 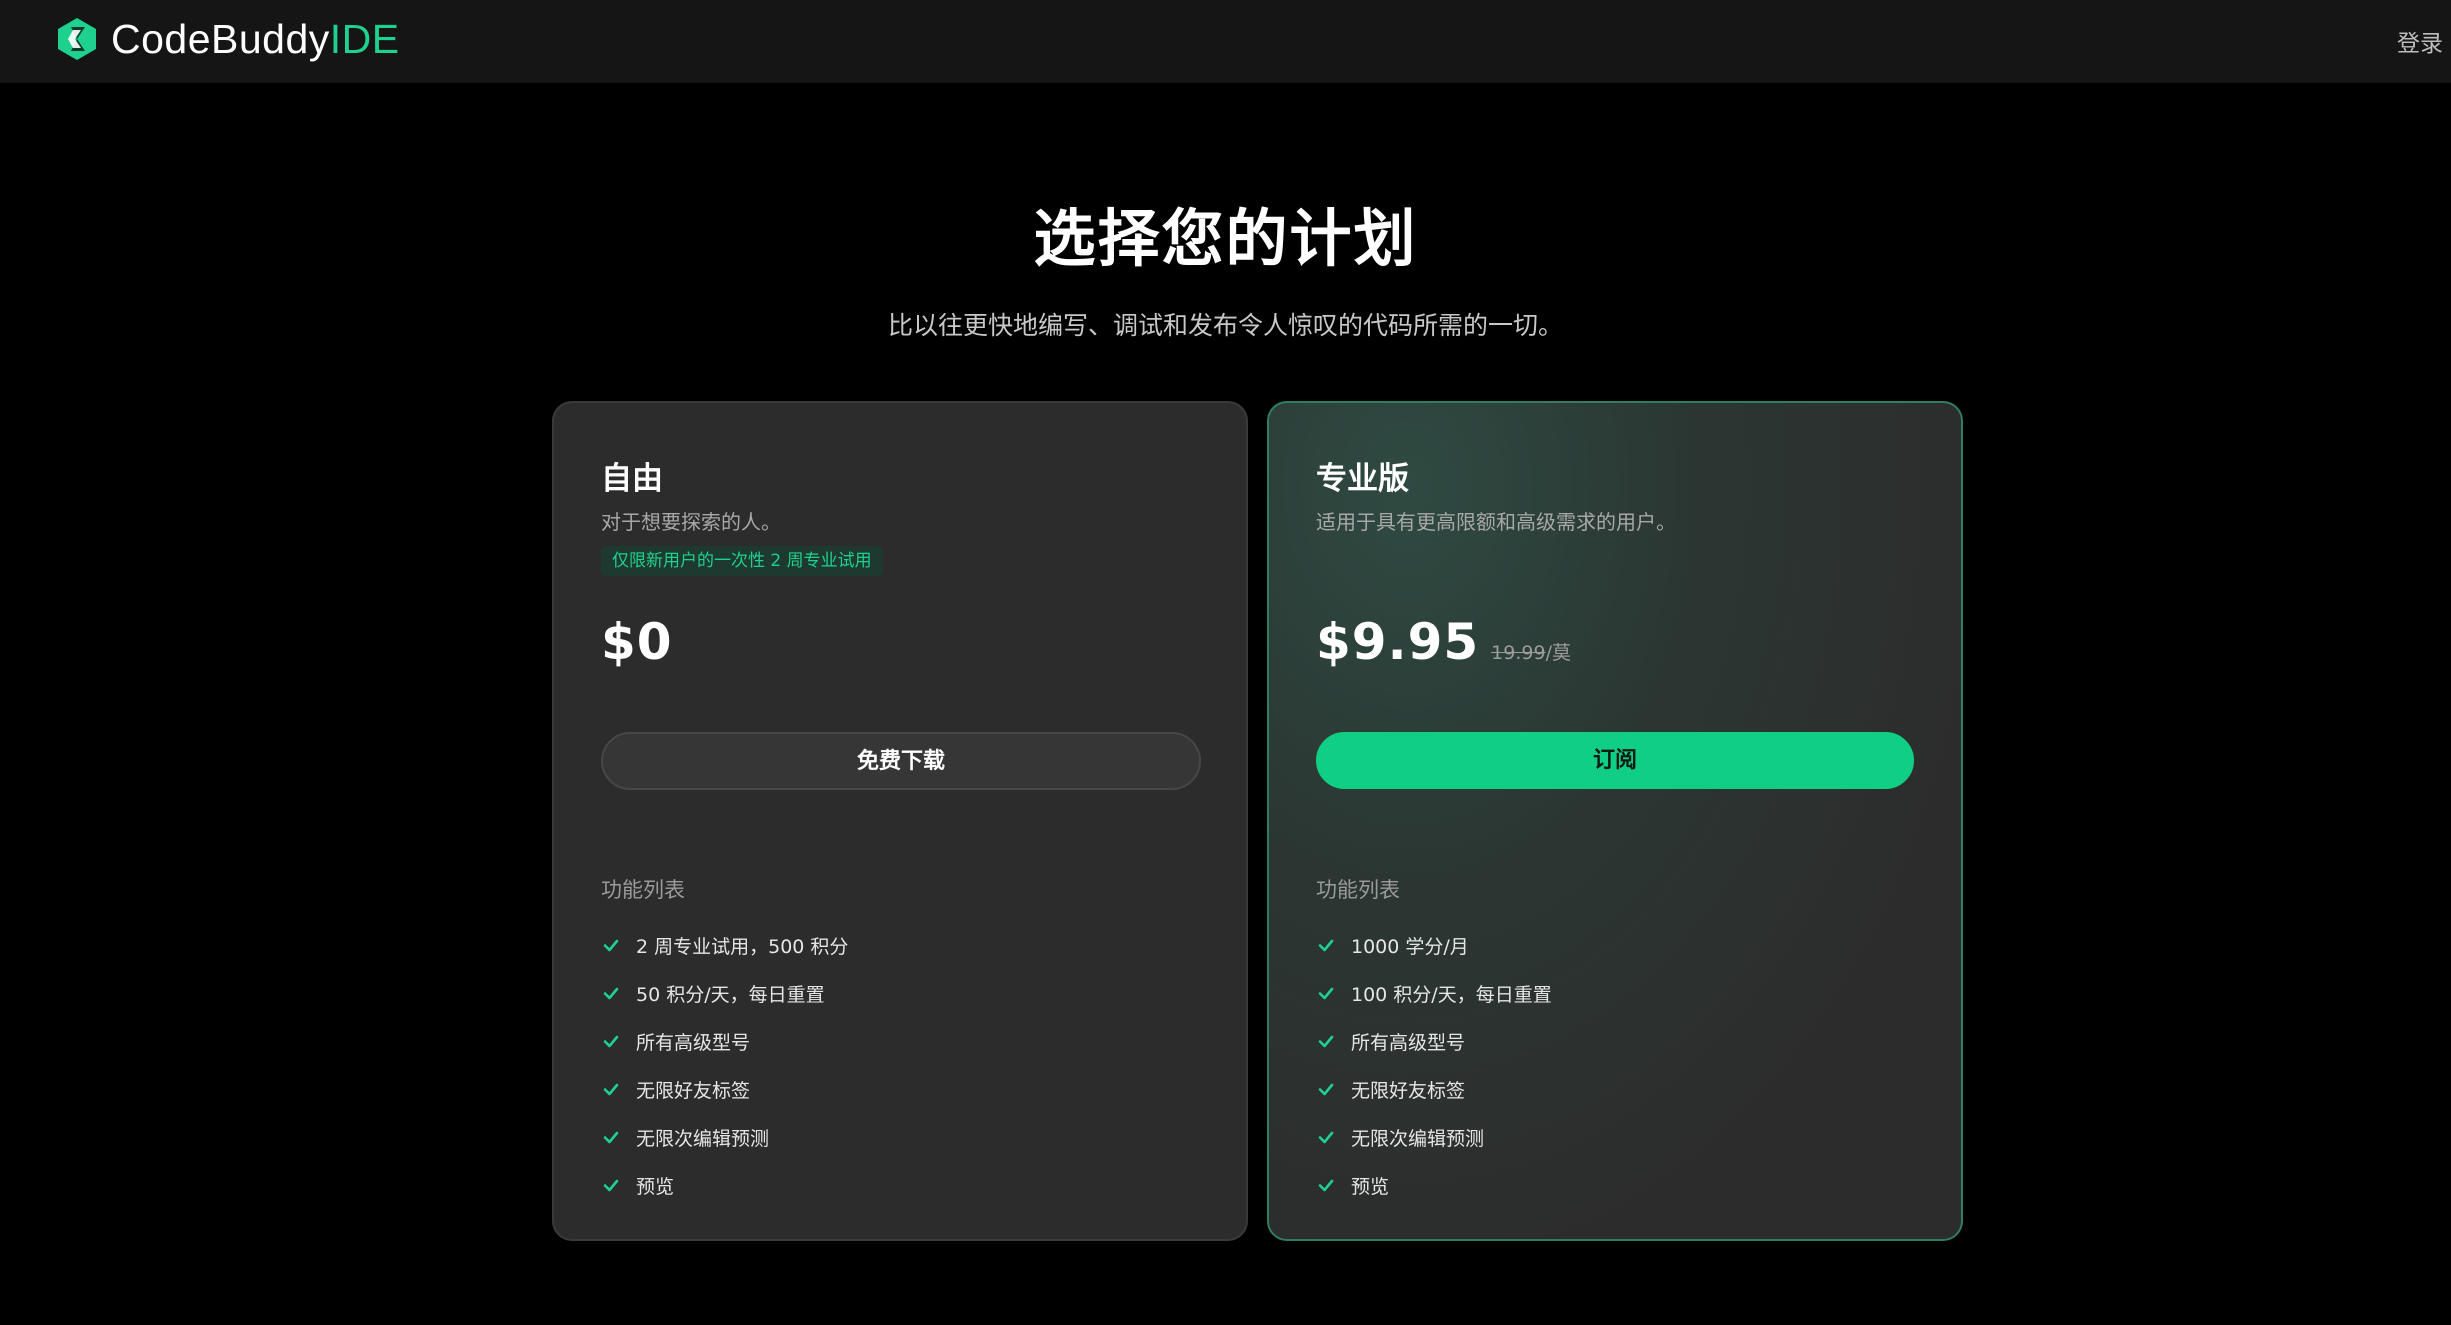 What do you see at coordinates (1496, 522) in the screenshot?
I see `plan-description: 适用于具有更高限额和高级需求的用户。` at bounding box center [1496, 522].